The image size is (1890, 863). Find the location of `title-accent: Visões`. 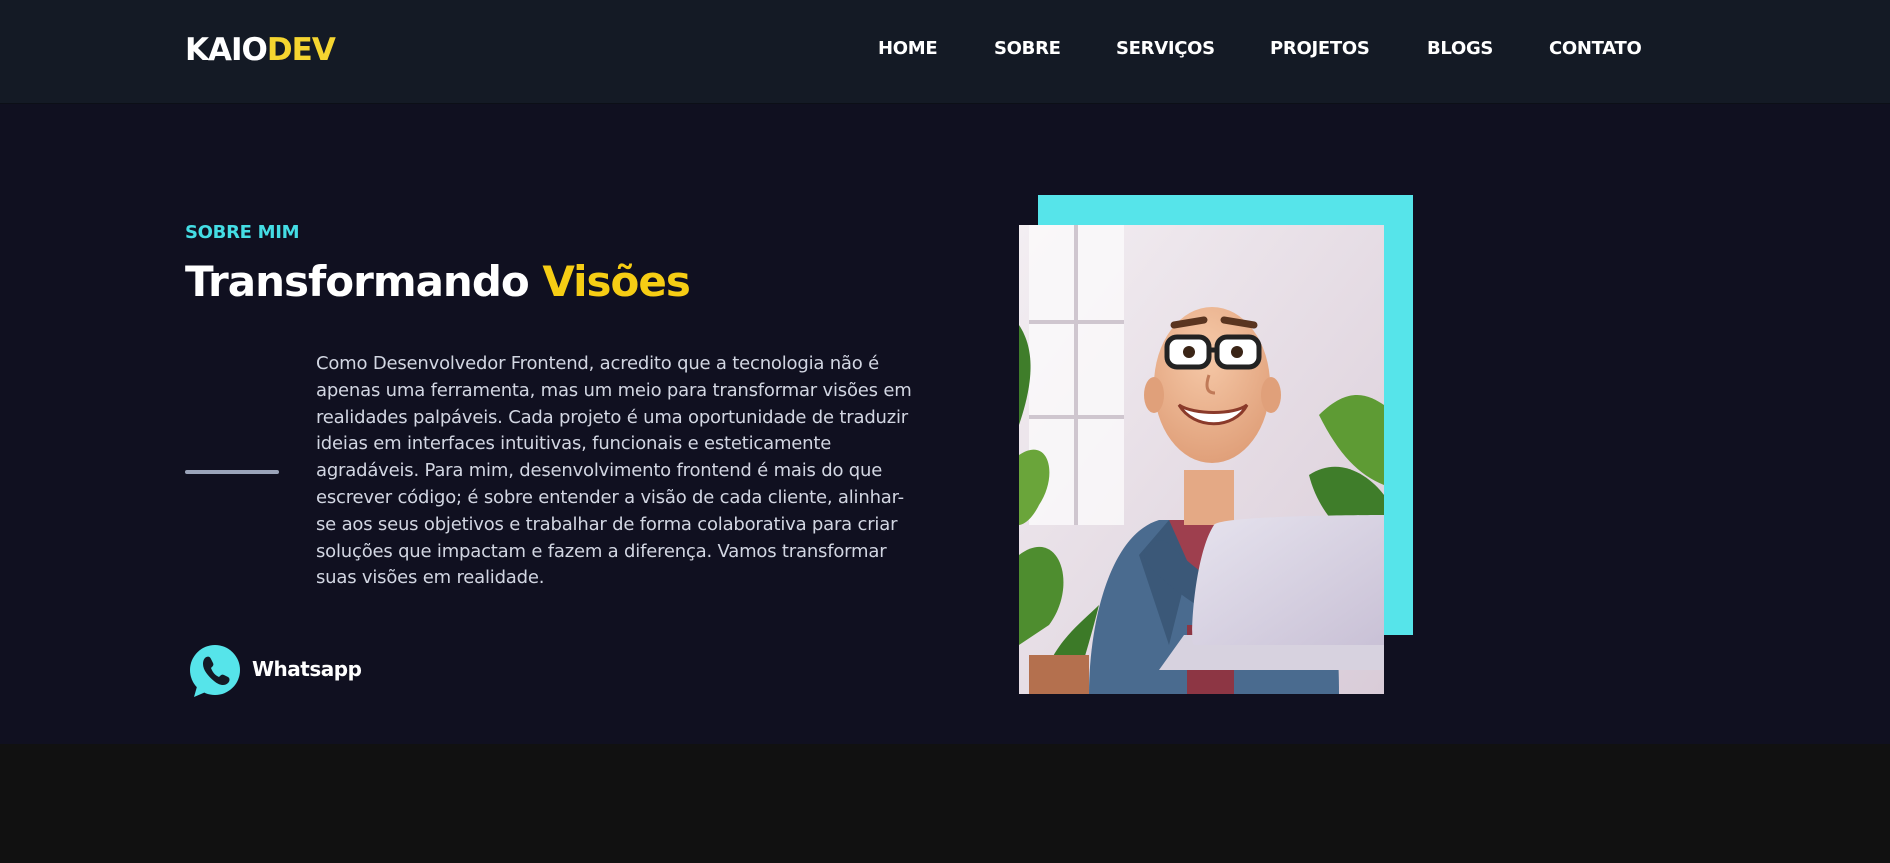

title-accent: Visões is located at coordinates (616, 281).